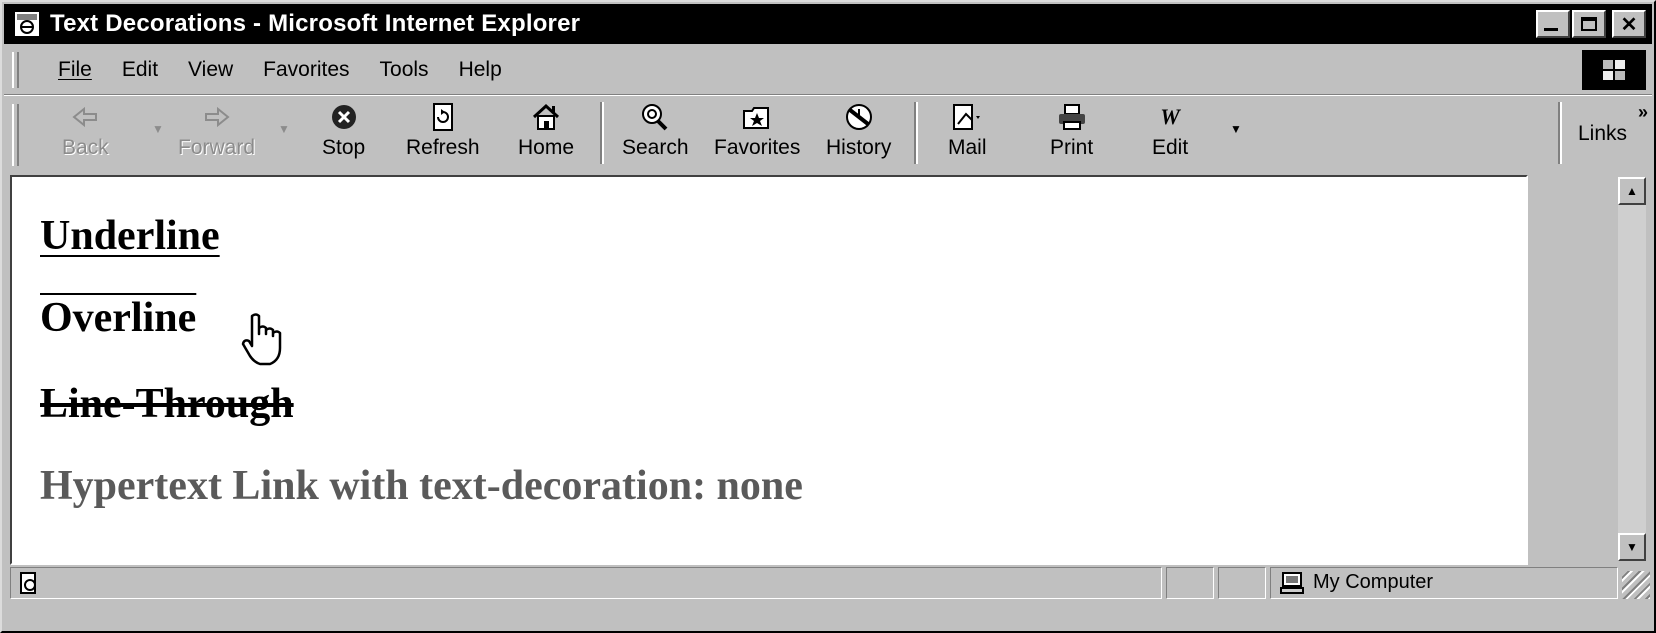  I want to click on menubar-grip, so click(15, 70).